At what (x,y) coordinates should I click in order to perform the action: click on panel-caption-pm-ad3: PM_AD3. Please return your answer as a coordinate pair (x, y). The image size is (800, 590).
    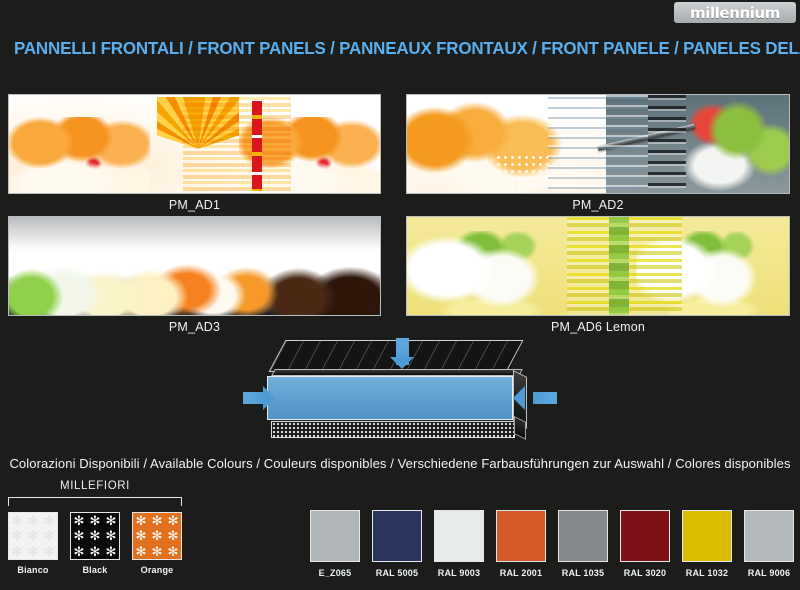
    Looking at the image, I should click on (194, 327).